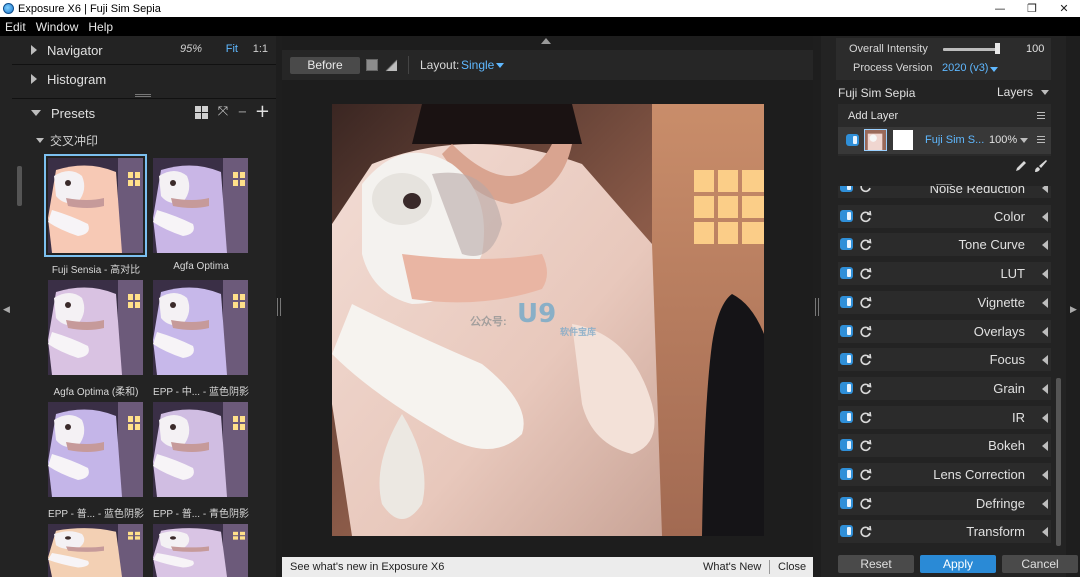 The image size is (1080, 577). What do you see at coordinates (372, 65) in the screenshot?
I see `square-icon` at bounding box center [372, 65].